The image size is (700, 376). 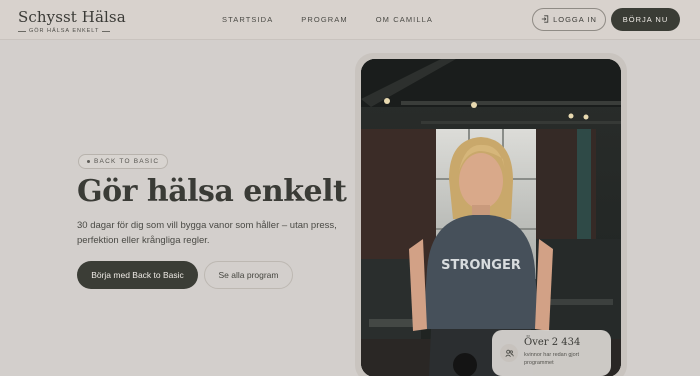 I want to click on hero-title: Gör hälsa enkelt, so click(x=212, y=191).